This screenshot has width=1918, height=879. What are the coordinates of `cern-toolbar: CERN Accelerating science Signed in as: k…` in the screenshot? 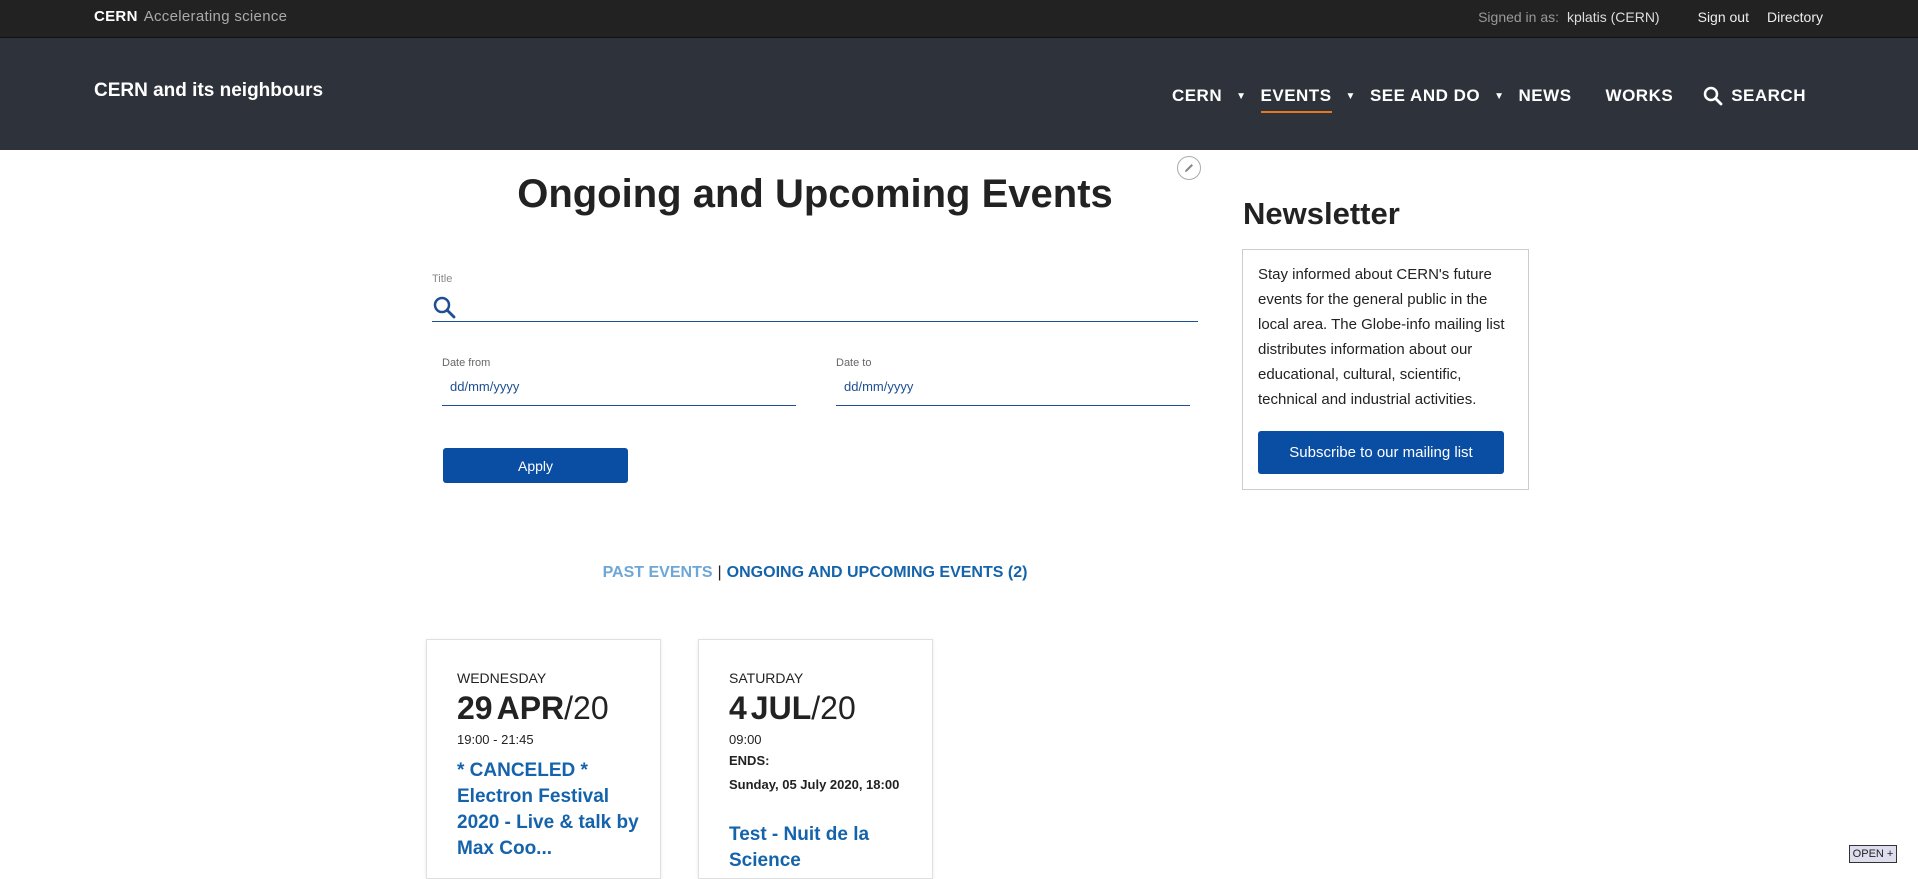 It's located at (959, 19).